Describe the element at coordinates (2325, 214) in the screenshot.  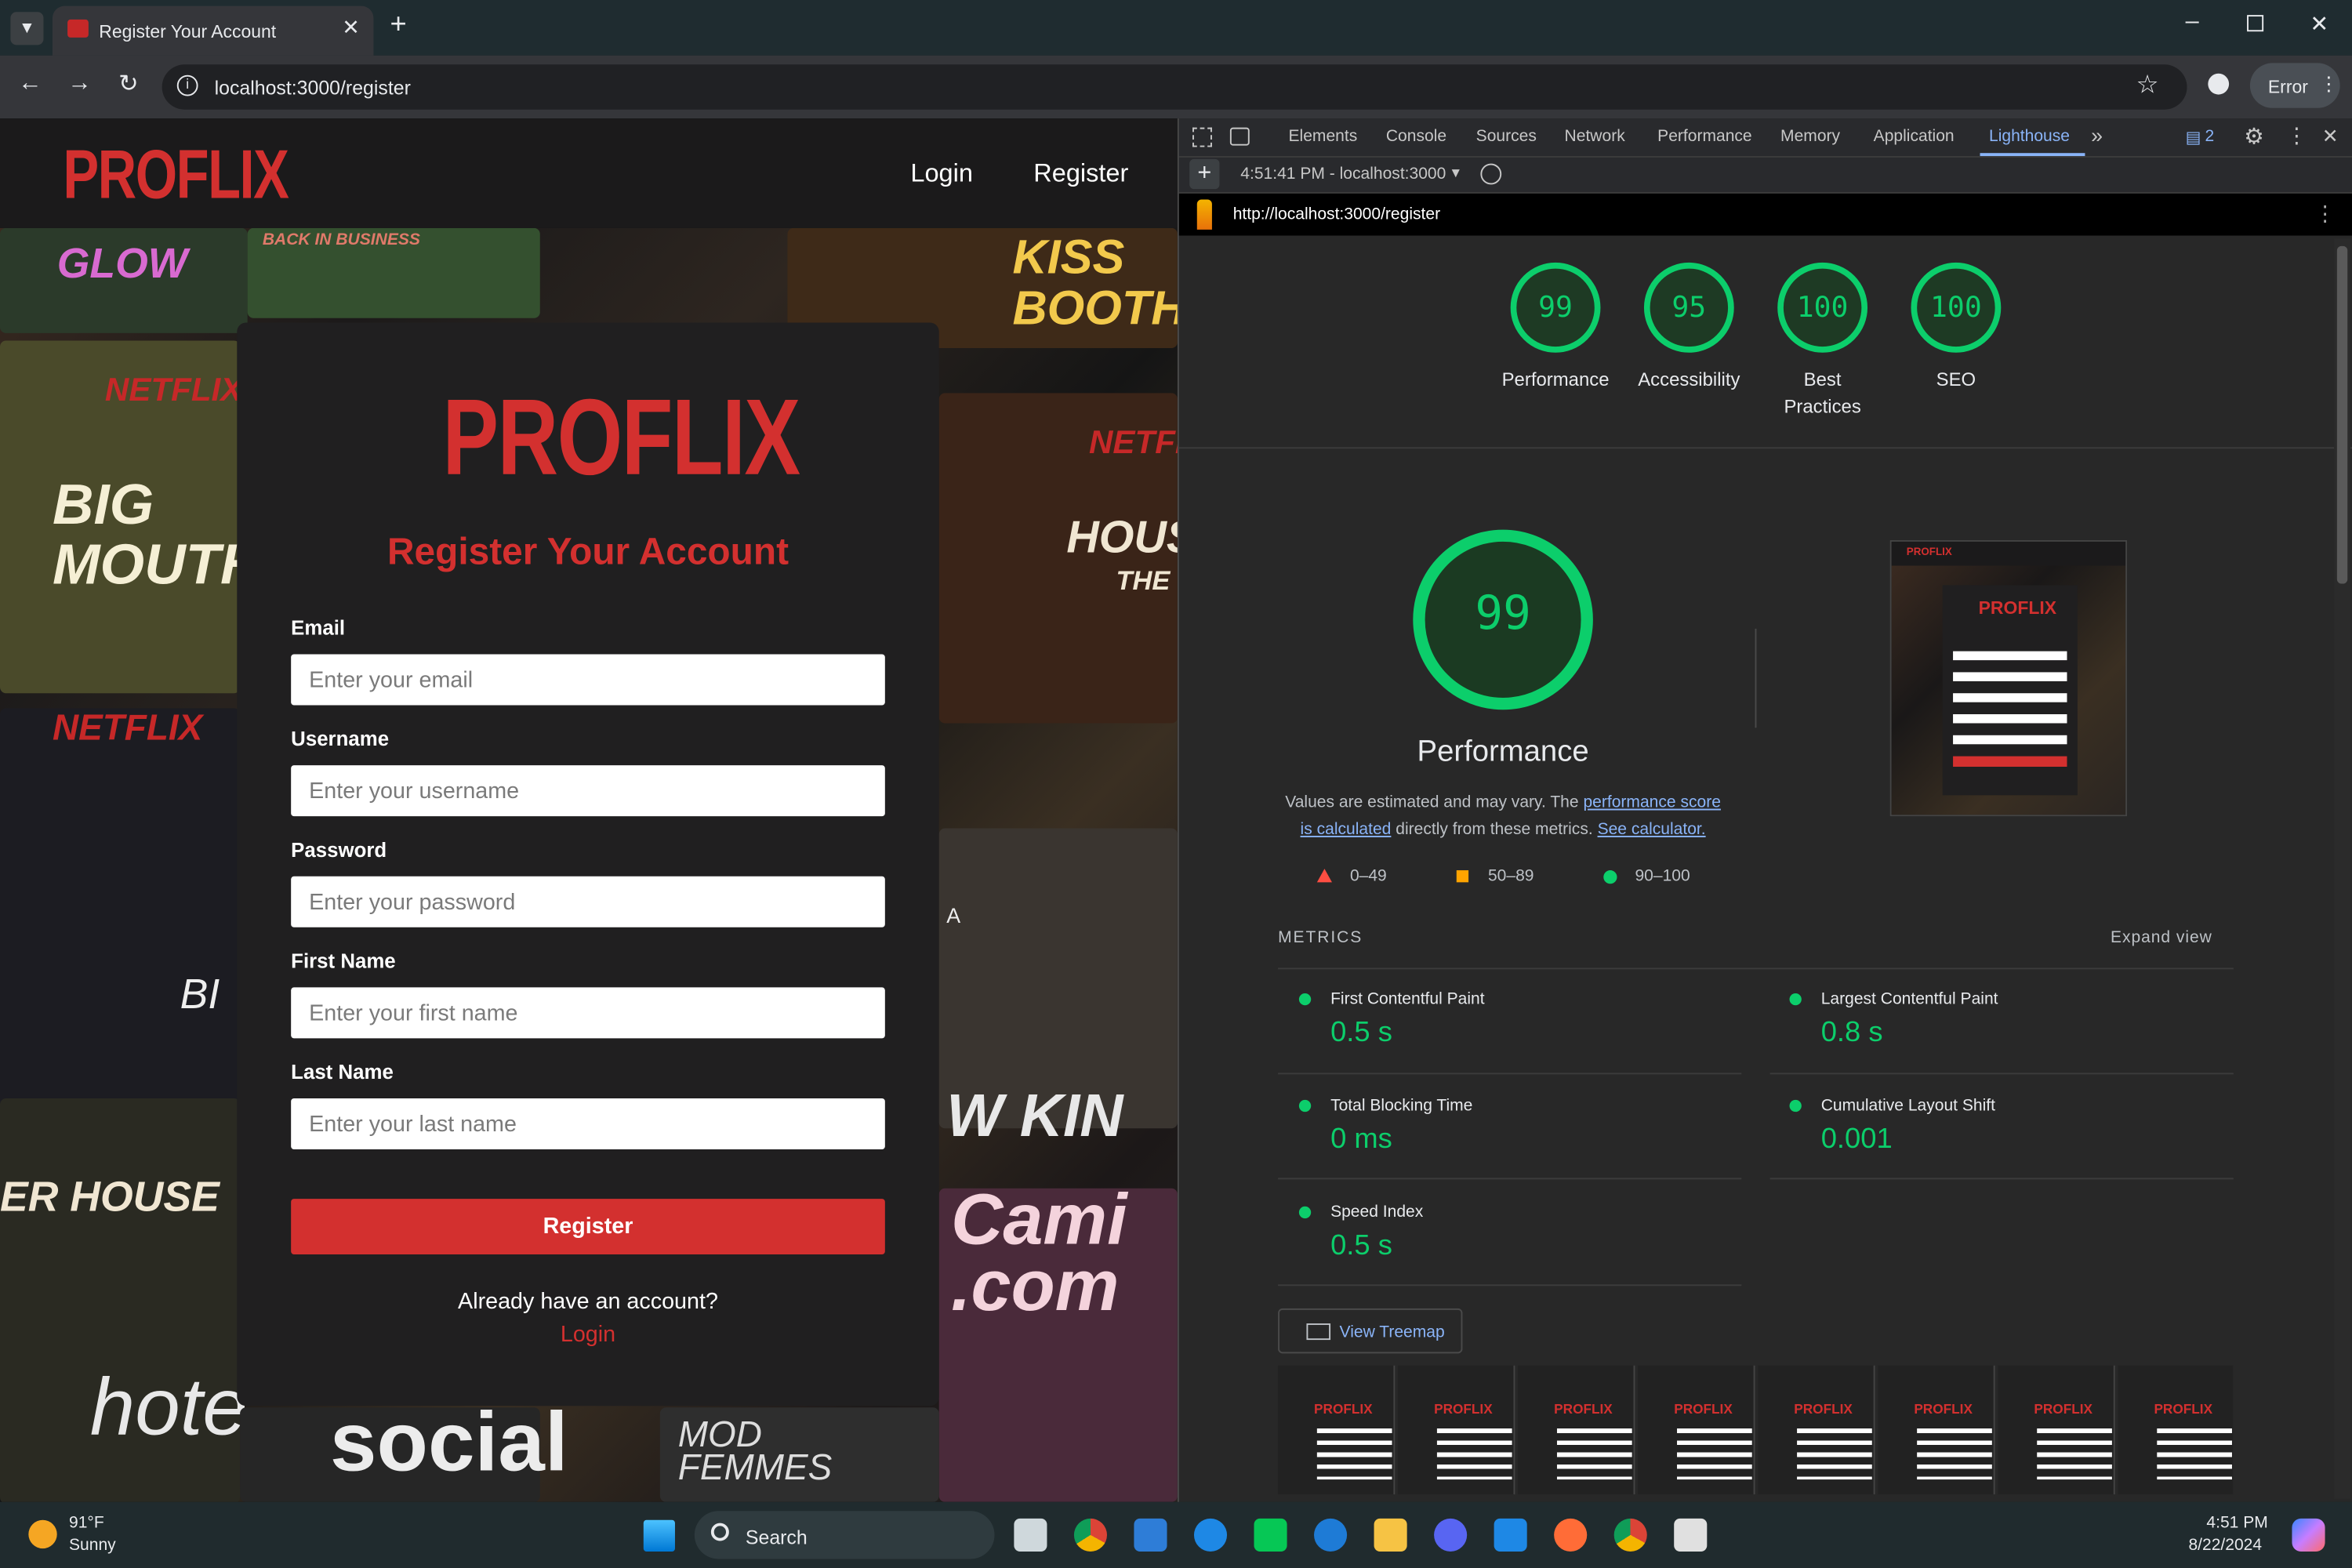
I see `report-menu-icon: ⋮` at that location.